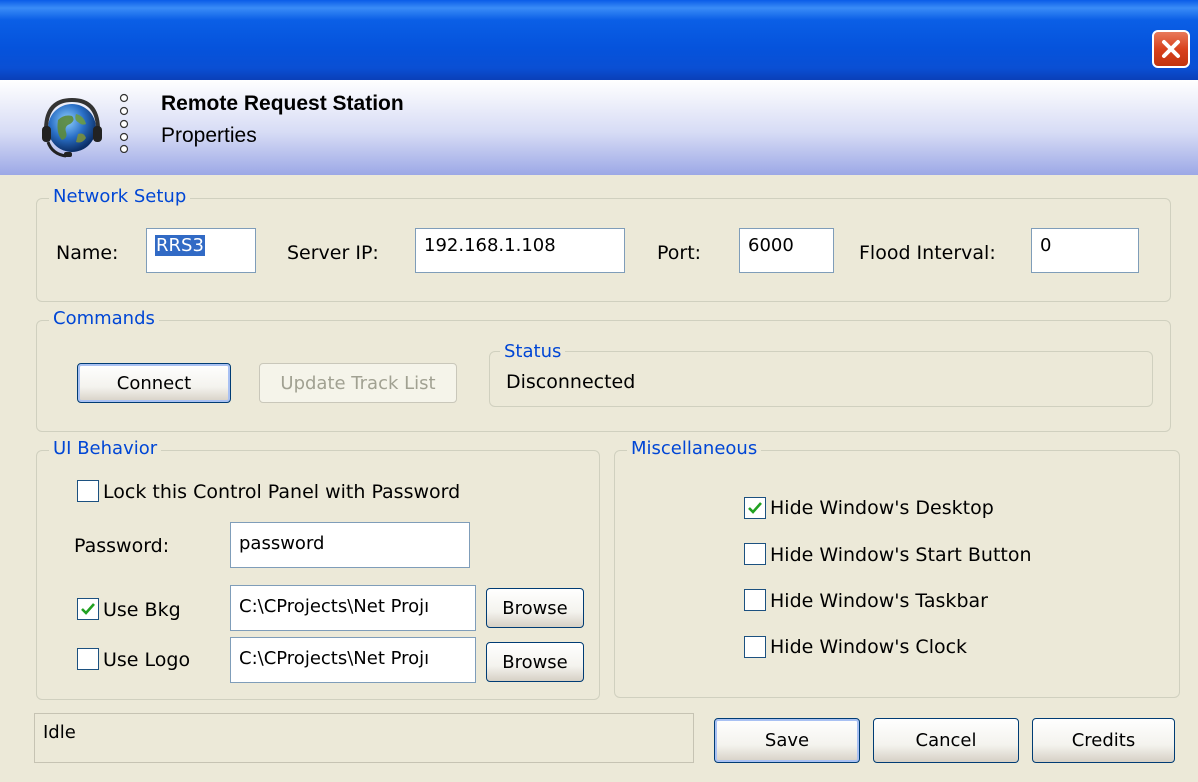 The width and height of the screenshot is (1198, 782). What do you see at coordinates (533, 351) in the screenshot?
I see `status-title: Status` at bounding box center [533, 351].